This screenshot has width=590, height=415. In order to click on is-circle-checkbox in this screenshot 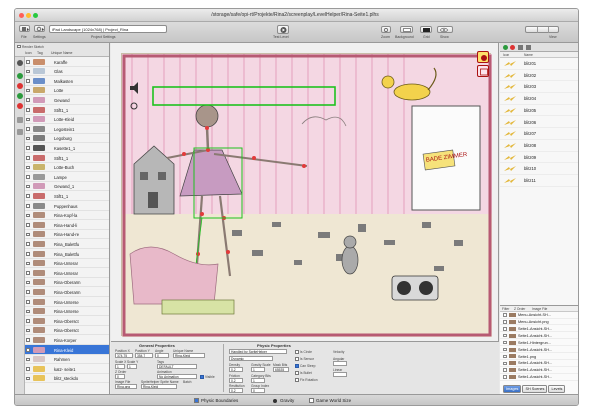, I will do `click(297, 352)`.